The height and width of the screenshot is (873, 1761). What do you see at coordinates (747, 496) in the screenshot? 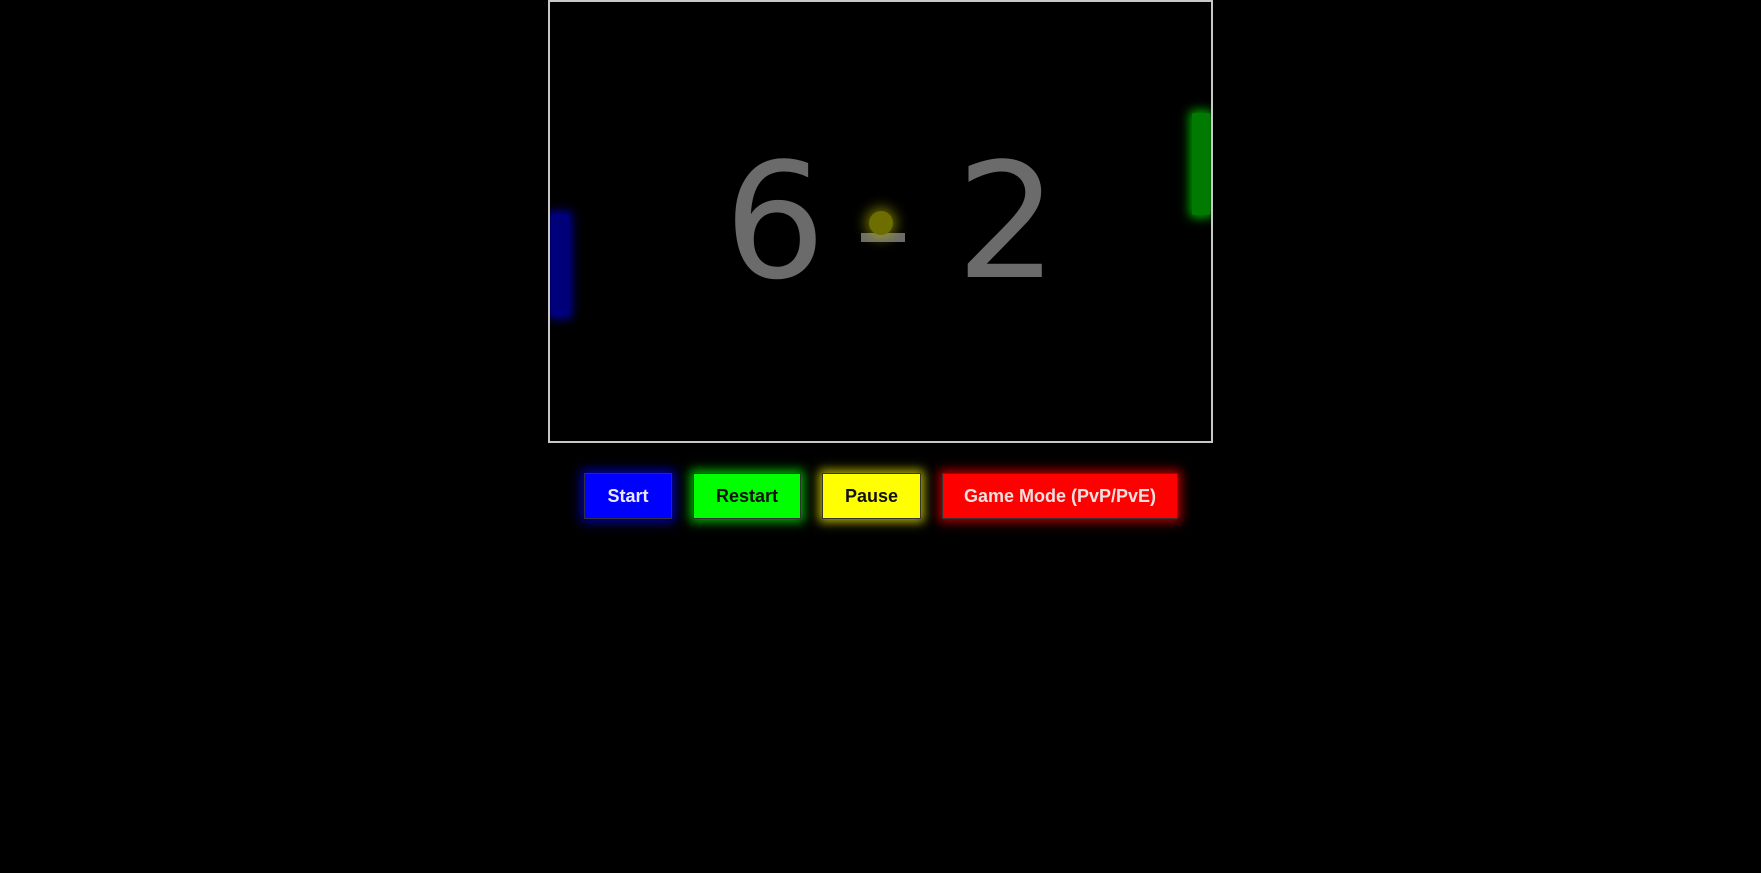
I see `restart-button: Restart` at bounding box center [747, 496].